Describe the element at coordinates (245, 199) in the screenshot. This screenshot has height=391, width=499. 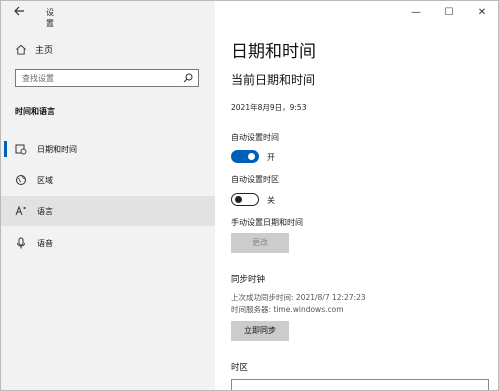
I see `auto-timezone-toggle` at that location.